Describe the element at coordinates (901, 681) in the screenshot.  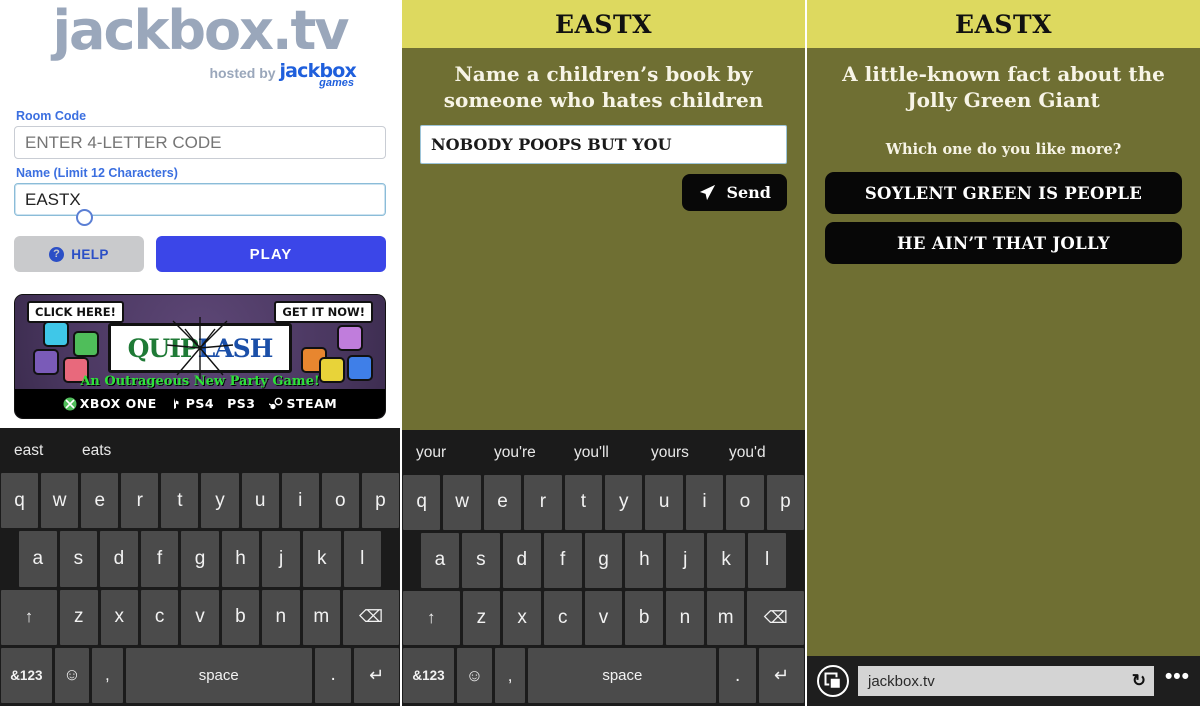
I see `url-text: jackbox.tv` at that location.